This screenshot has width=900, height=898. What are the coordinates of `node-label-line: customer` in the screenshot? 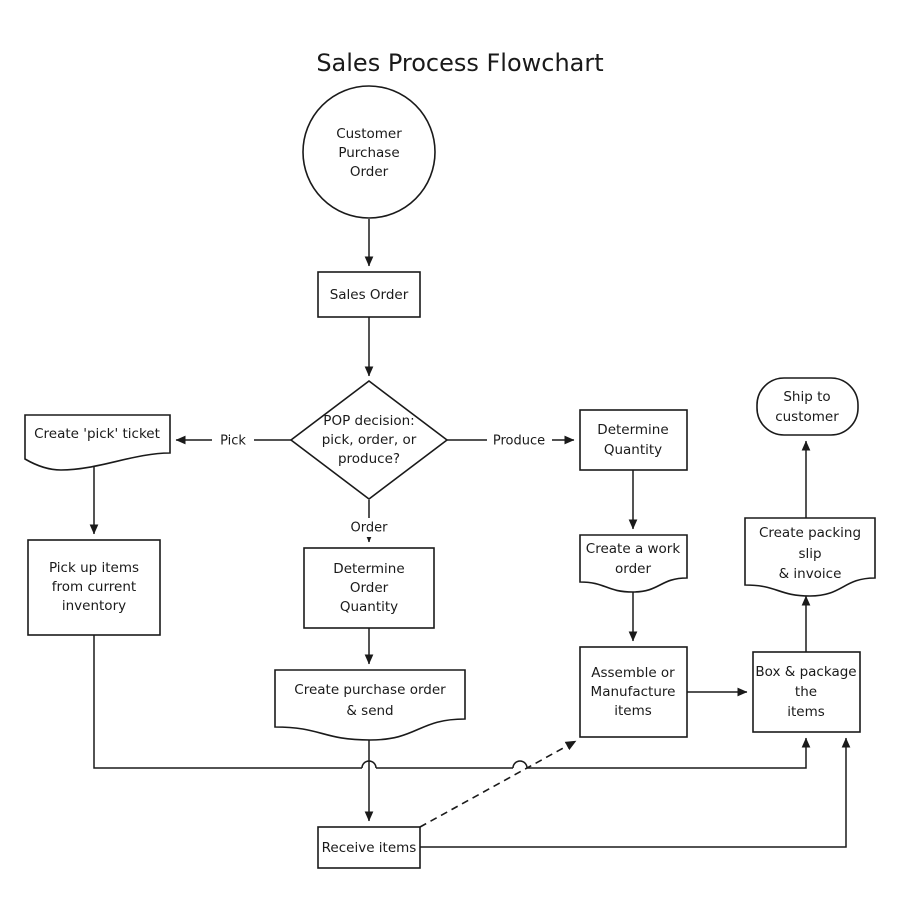 It's located at (807, 417).